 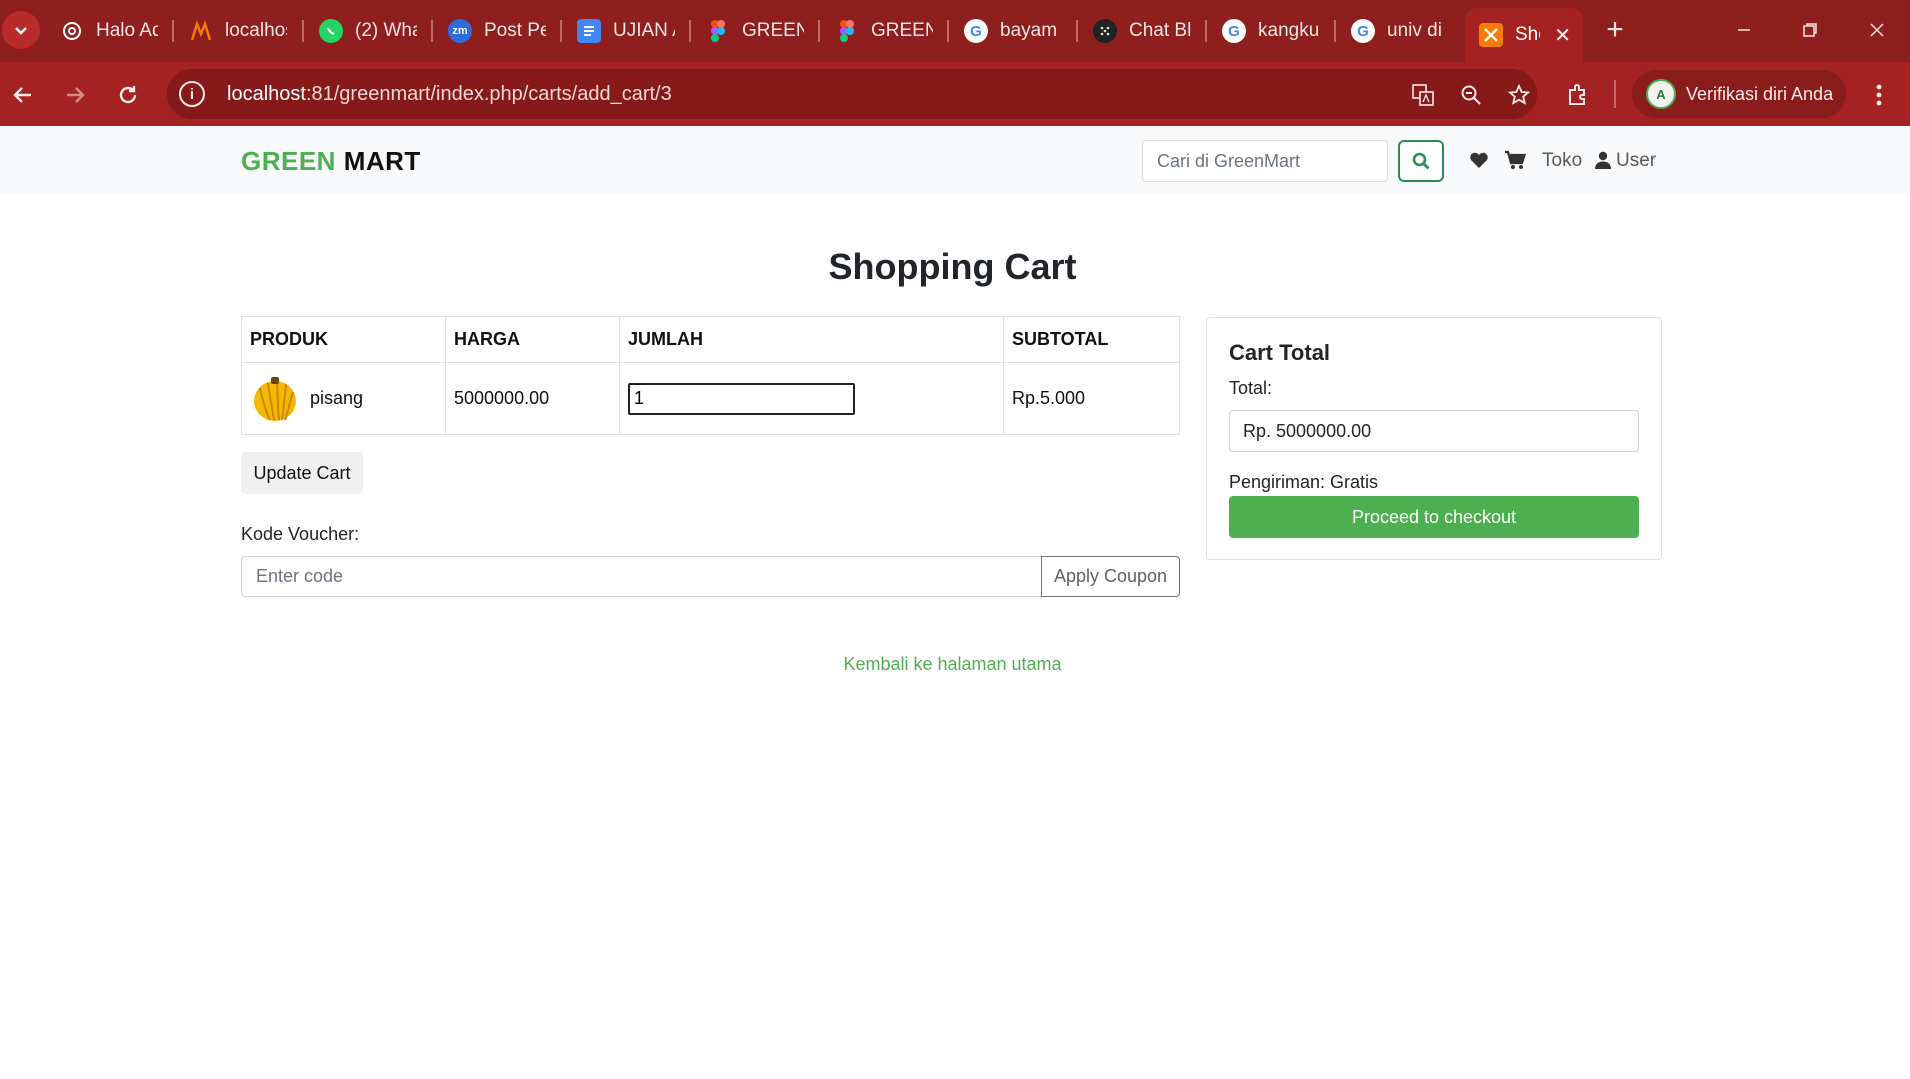 I want to click on quantity-cell, so click(x=811, y=398).